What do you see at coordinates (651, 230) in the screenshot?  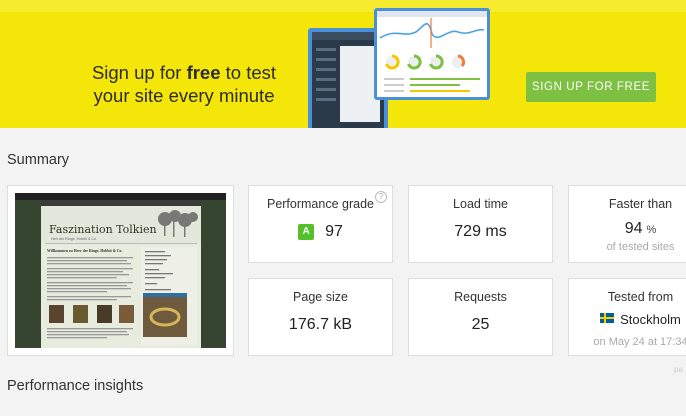 I see `faster-than-unit: %` at bounding box center [651, 230].